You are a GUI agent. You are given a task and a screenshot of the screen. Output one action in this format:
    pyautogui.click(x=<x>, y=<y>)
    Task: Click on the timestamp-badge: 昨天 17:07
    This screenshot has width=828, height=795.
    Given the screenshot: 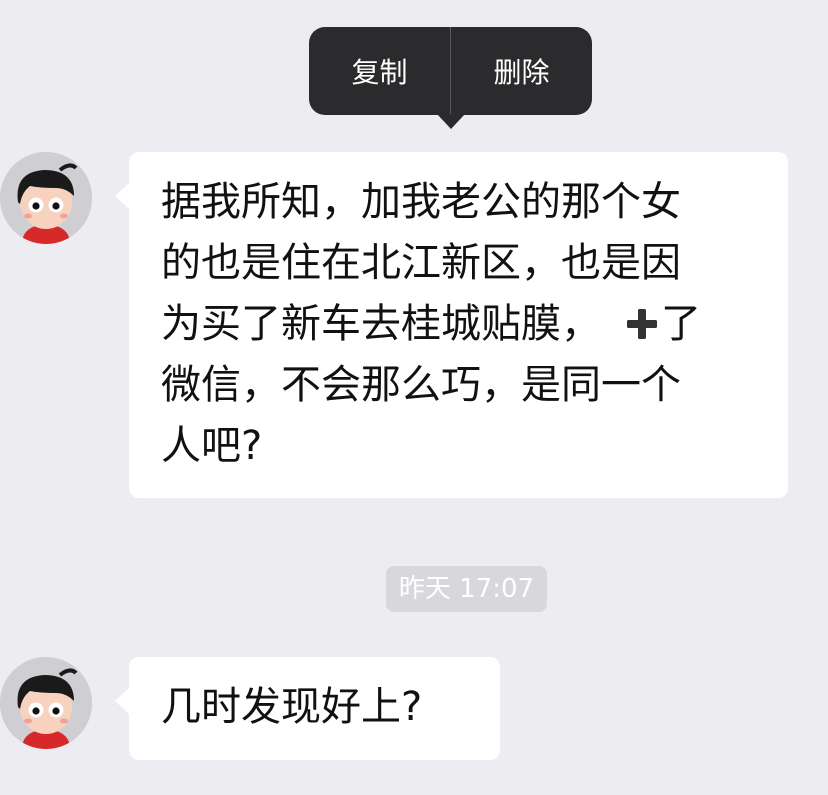 What is the action you would take?
    pyautogui.click(x=466, y=589)
    